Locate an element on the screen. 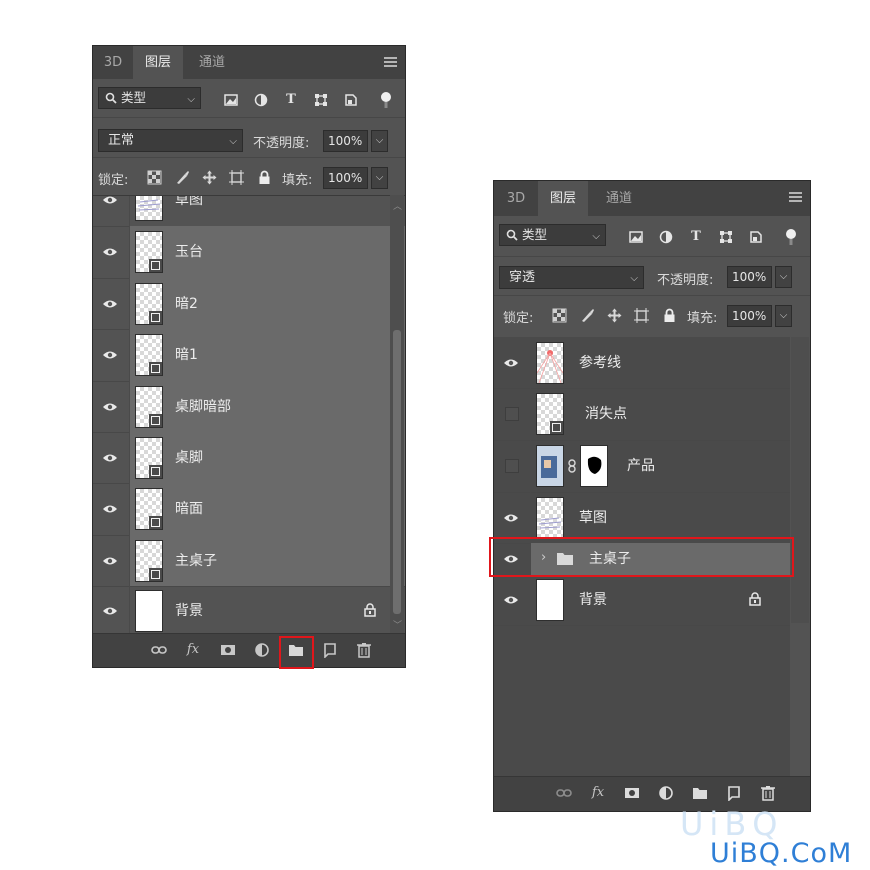  layer-row: 玉台 is located at coordinates (249, 252).